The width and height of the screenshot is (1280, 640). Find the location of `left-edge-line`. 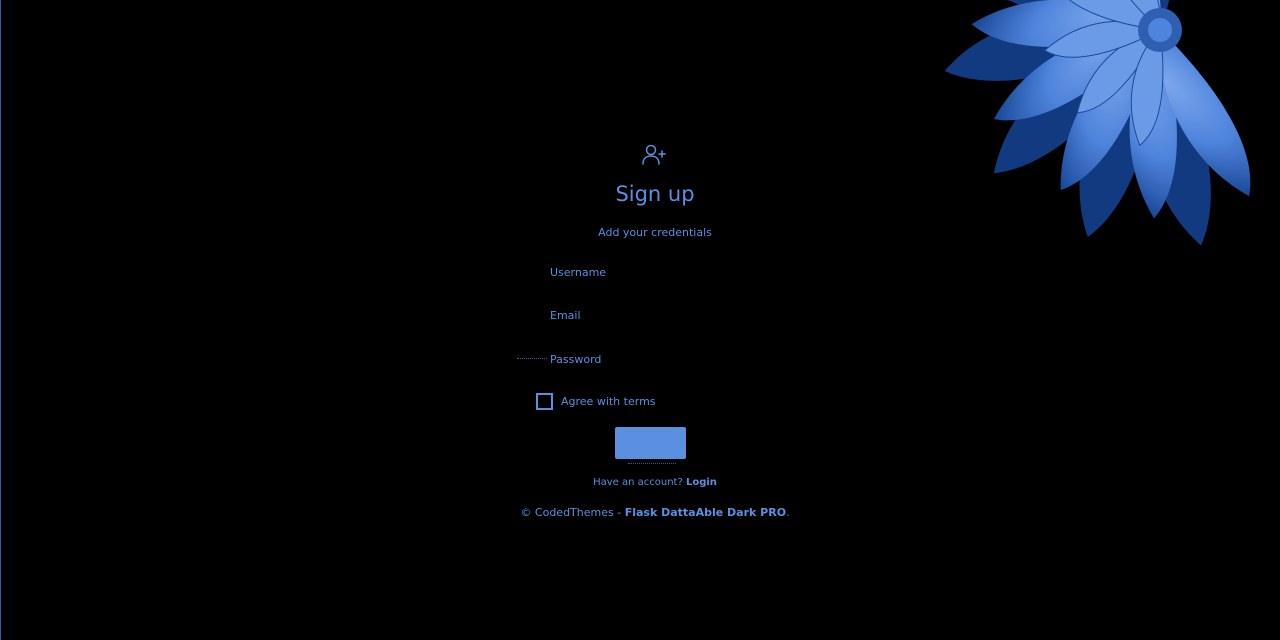

left-edge-line is located at coordinates (0, 320).